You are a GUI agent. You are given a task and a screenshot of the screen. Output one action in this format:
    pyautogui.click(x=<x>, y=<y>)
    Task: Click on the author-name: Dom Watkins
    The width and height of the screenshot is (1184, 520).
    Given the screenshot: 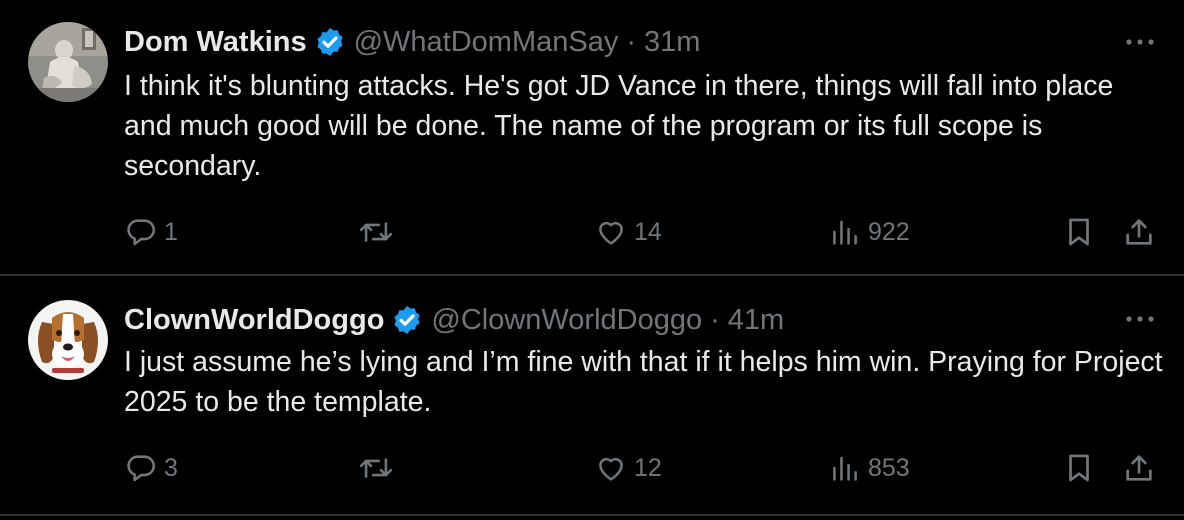 What is the action you would take?
    pyautogui.click(x=215, y=42)
    